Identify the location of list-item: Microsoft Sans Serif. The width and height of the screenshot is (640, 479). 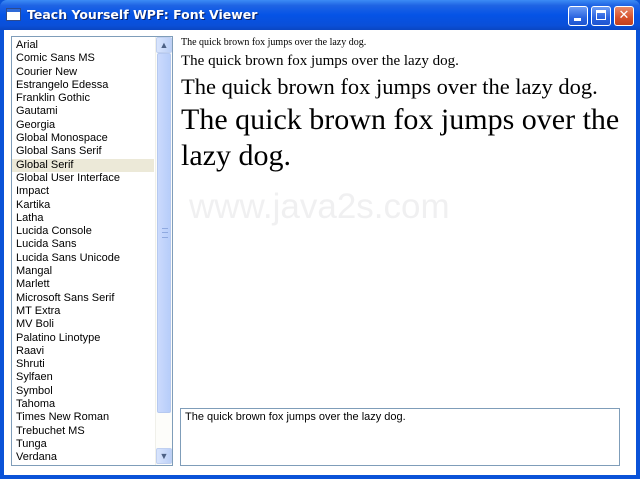
(83, 298).